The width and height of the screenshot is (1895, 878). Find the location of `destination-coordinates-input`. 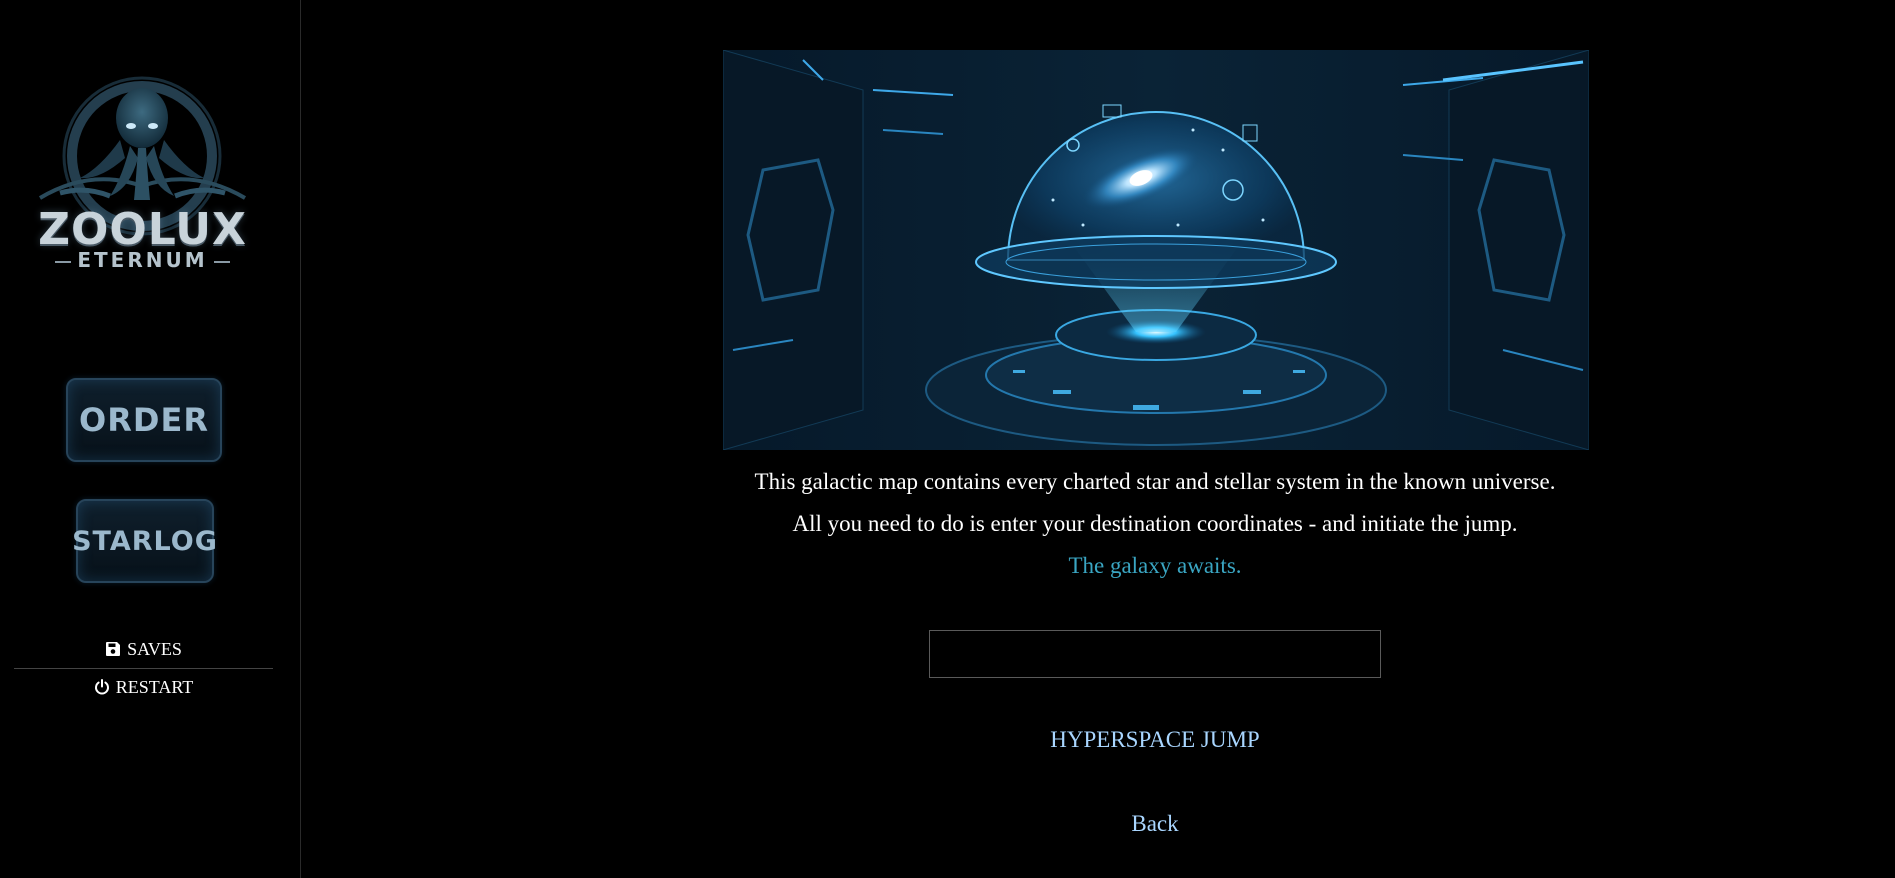

destination-coordinates-input is located at coordinates (1155, 654).